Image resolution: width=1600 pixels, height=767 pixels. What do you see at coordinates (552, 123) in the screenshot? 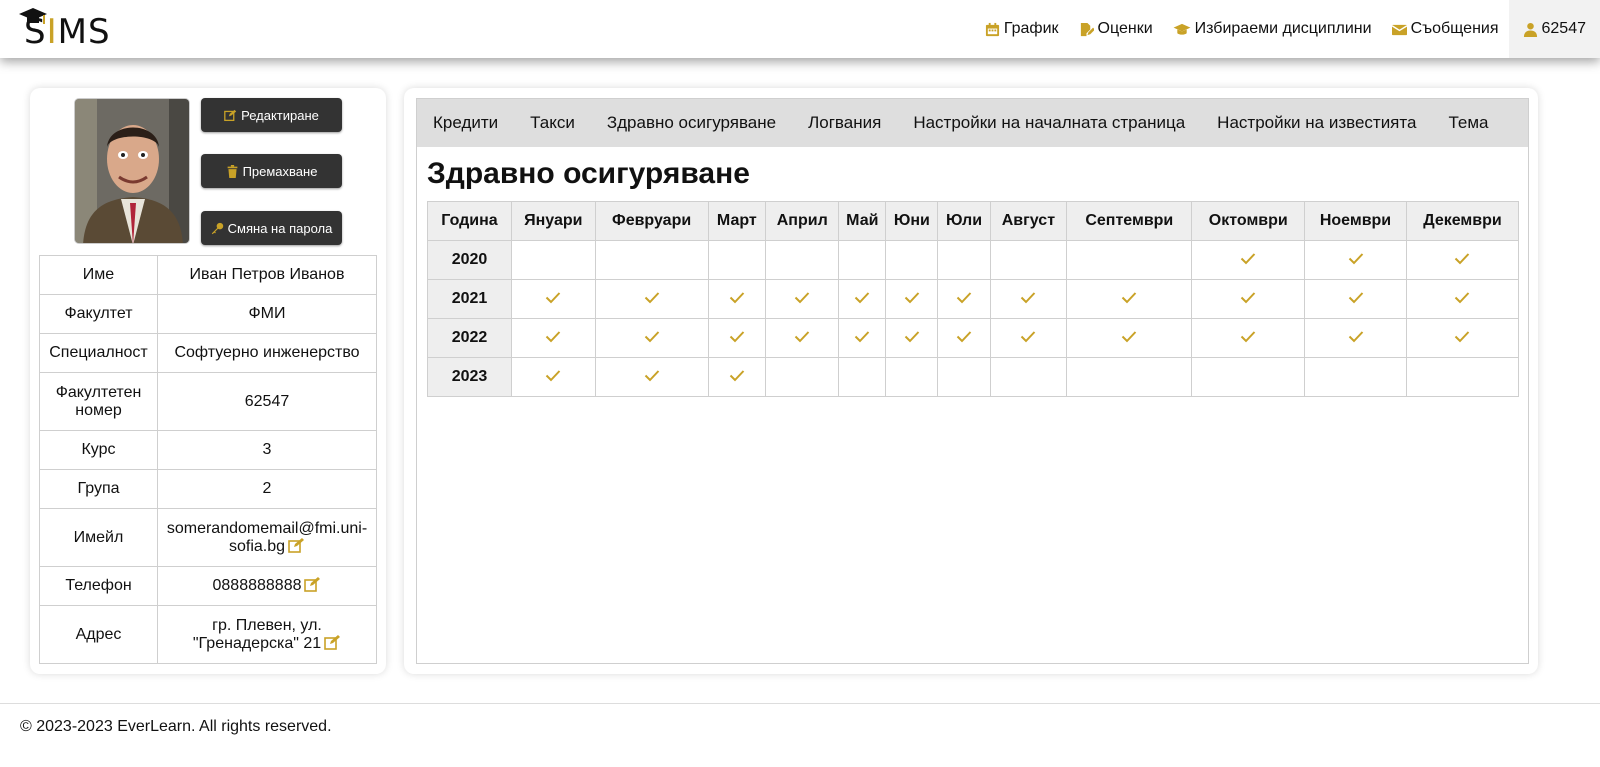
I see `tab-fees: Такси` at bounding box center [552, 123].